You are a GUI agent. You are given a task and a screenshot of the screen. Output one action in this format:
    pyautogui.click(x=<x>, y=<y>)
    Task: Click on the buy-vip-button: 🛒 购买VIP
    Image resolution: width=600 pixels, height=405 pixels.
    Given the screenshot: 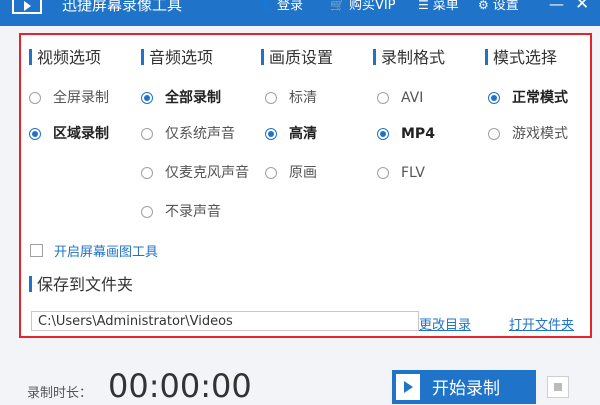 What is the action you would take?
    pyautogui.click(x=363, y=7)
    